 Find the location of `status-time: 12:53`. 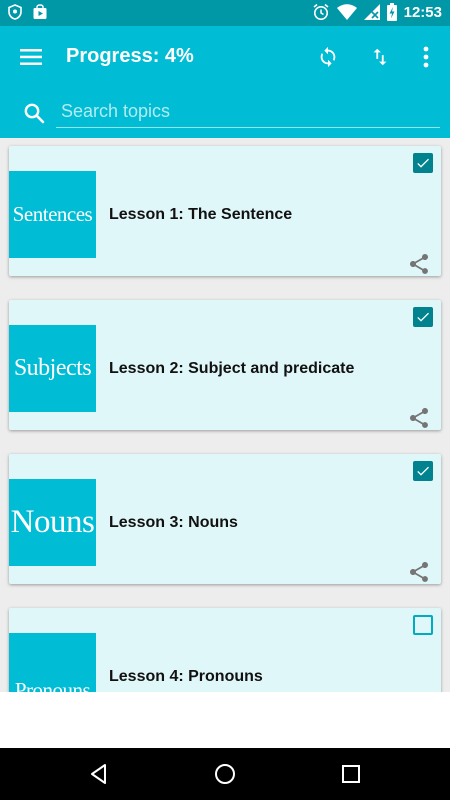

status-time: 12:53 is located at coordinates (422, 12).